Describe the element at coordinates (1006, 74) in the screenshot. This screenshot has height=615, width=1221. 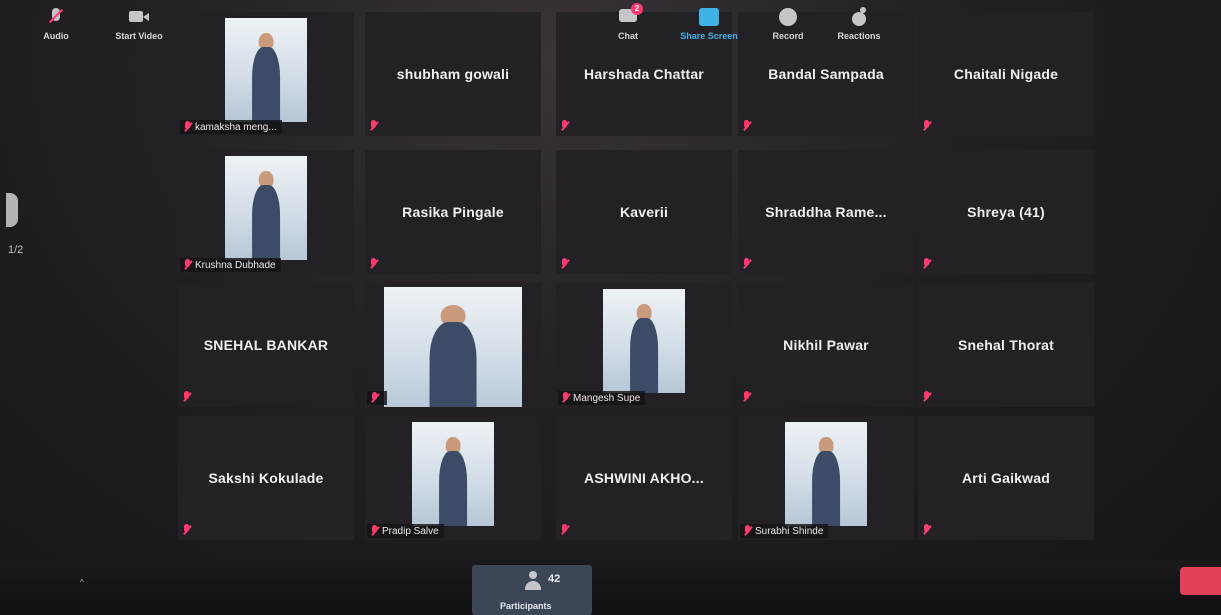
I see `participant-tile: Chaitali Nigade` at that location.